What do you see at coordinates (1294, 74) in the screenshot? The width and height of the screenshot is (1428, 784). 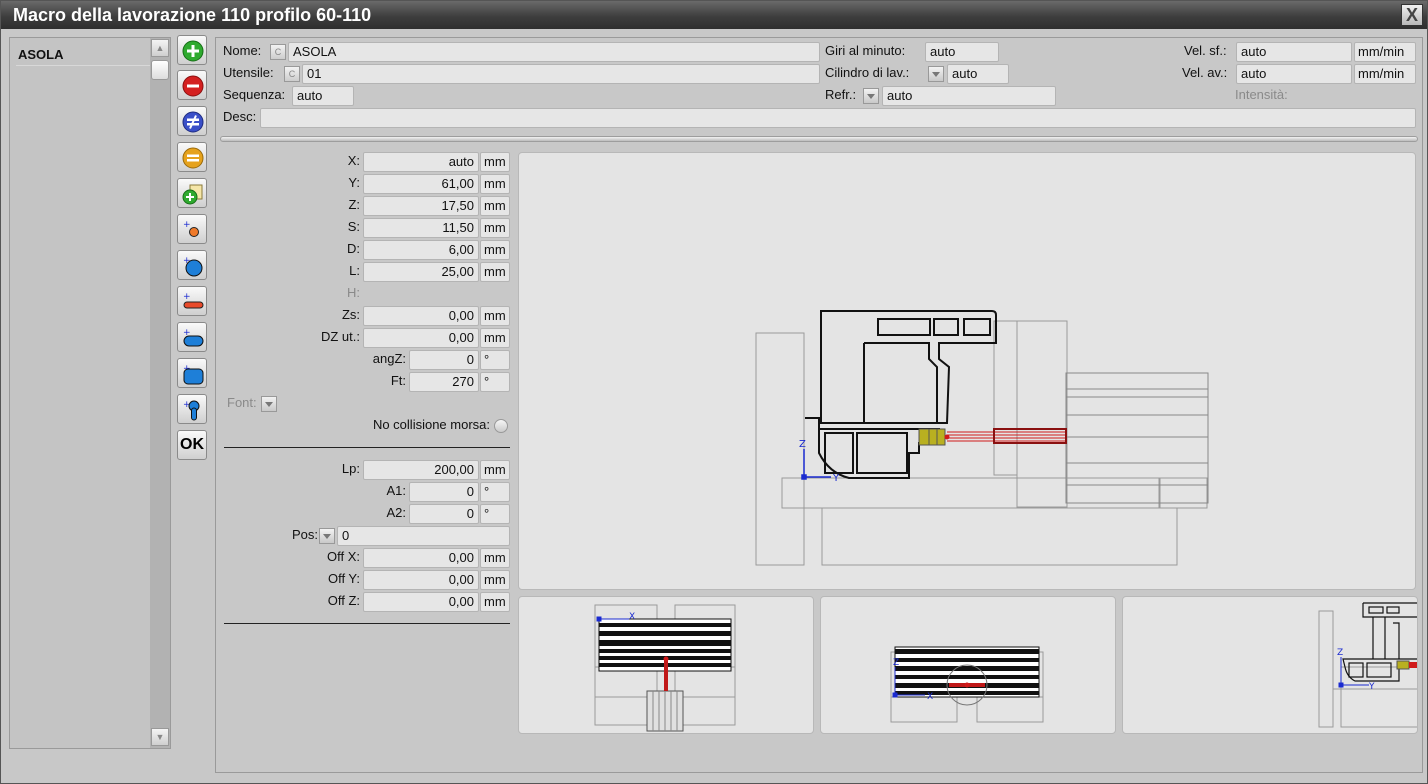 I see `velav-field: auto` at bounding box center [1294, 74].